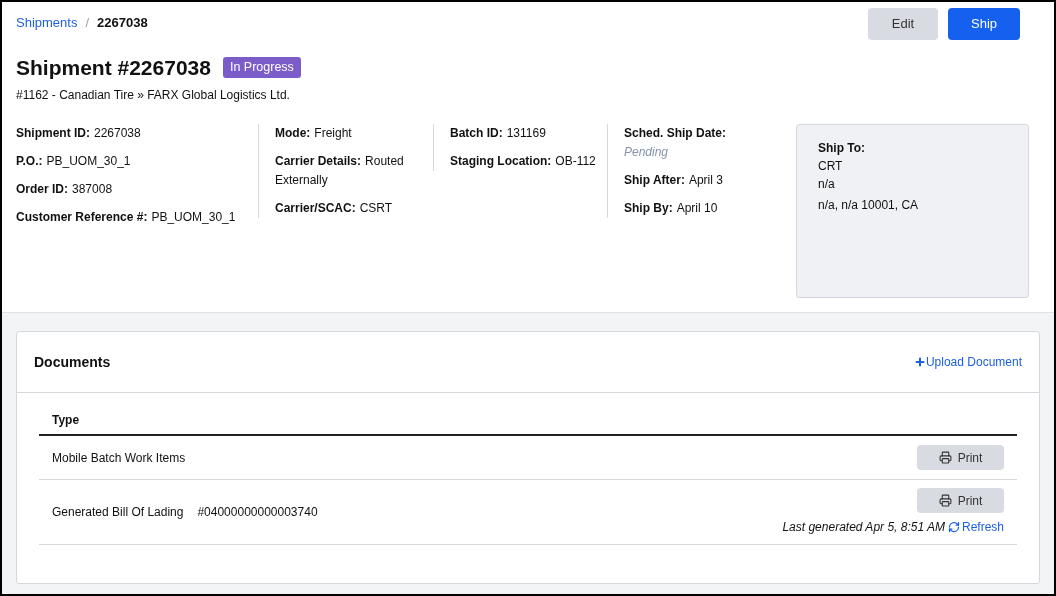  I want to click on detail-field: Shipment ID: 2267038, so click(133, 133).